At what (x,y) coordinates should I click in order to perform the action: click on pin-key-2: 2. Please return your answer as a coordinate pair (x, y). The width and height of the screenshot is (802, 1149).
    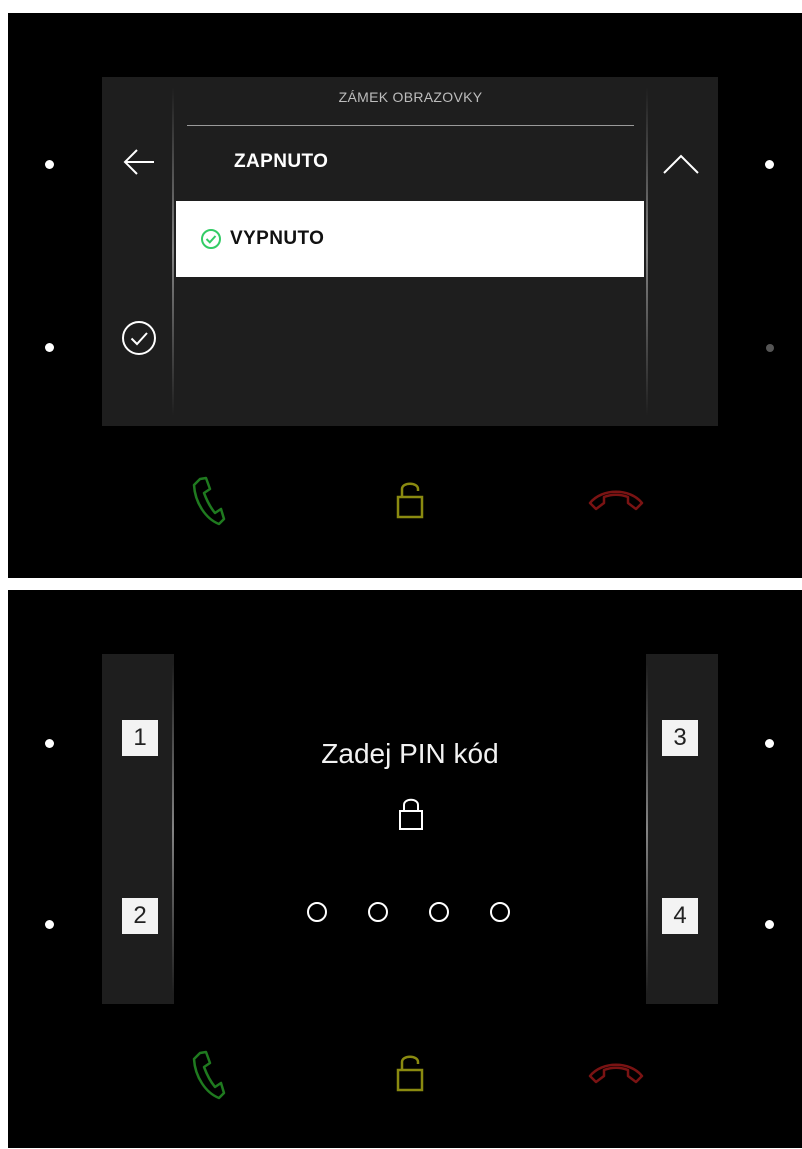
    Looking at the image, I should click on (140, 916).